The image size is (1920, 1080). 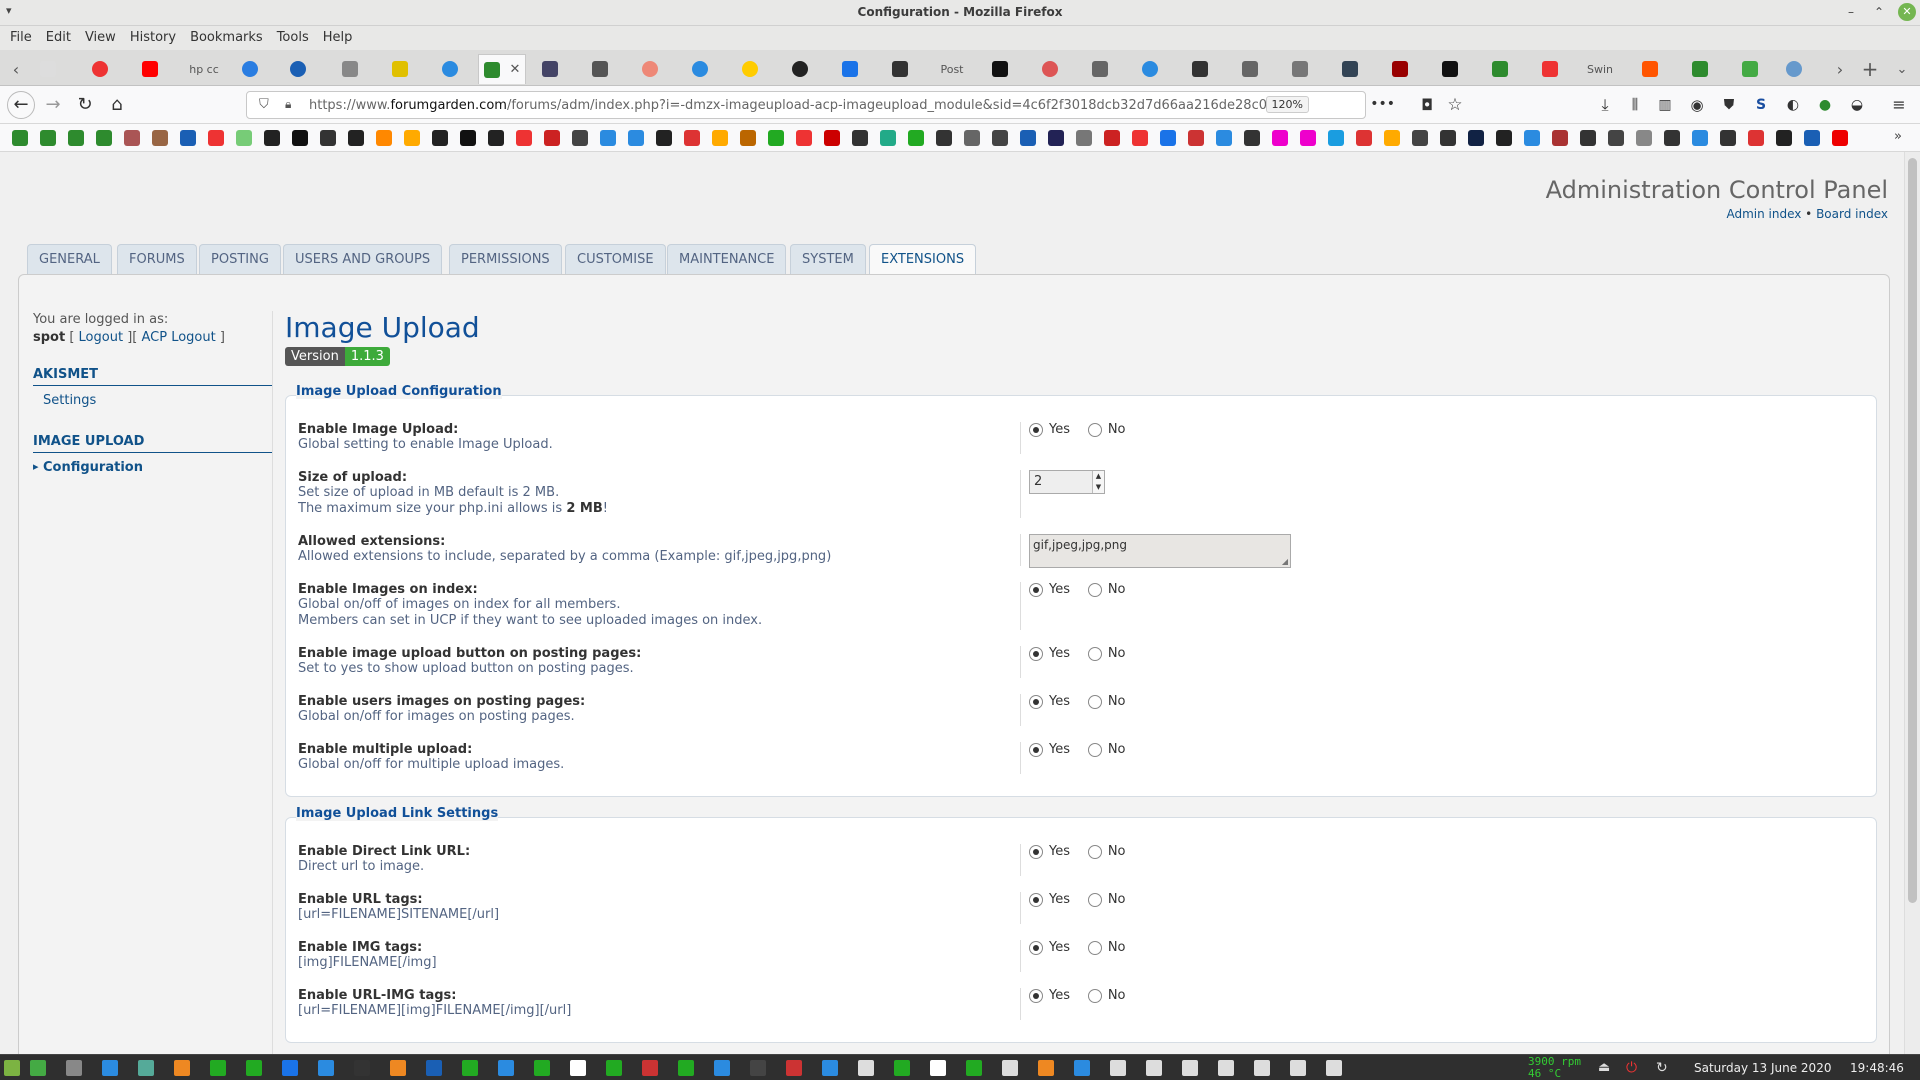 What do you see at coordinates (1455, 105) in the screenshot?
I see `bookmark-star-icon: ☆` at bounding box center [1455, 105].